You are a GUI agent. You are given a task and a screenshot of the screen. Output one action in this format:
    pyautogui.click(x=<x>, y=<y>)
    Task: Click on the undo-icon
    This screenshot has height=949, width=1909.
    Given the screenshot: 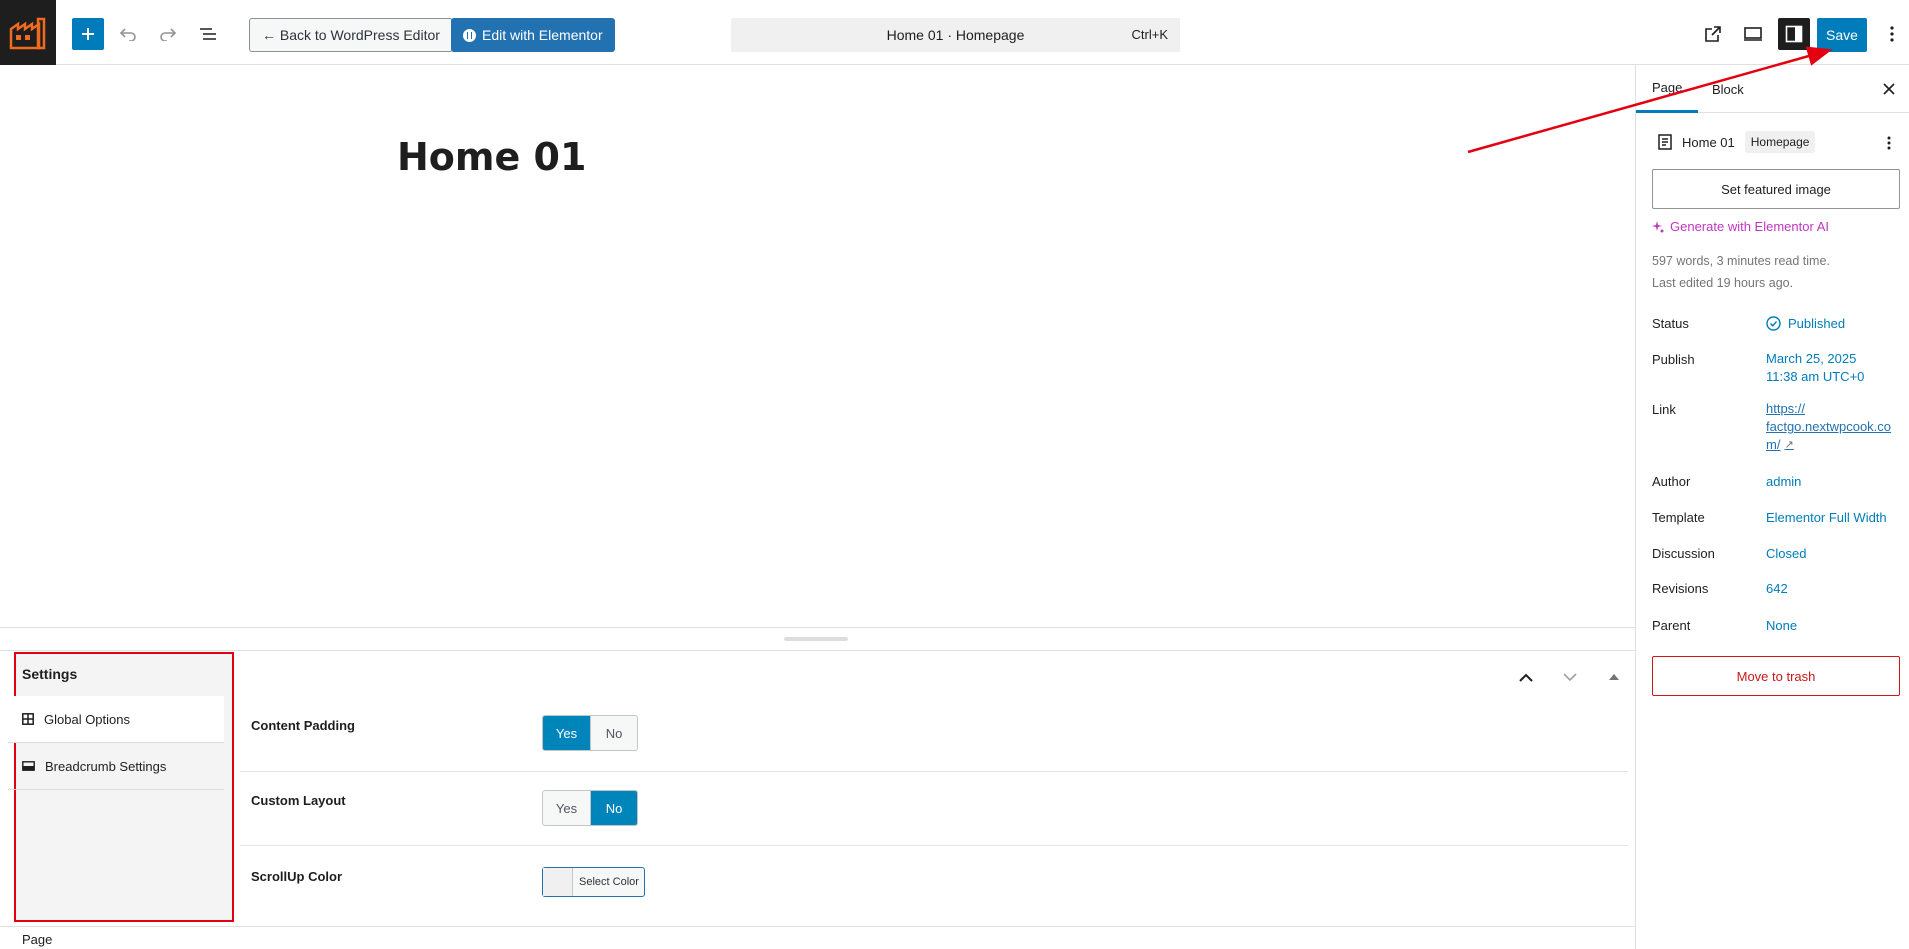 What is the action you would take?
    pyautogui.click(x=127, y=34)
    